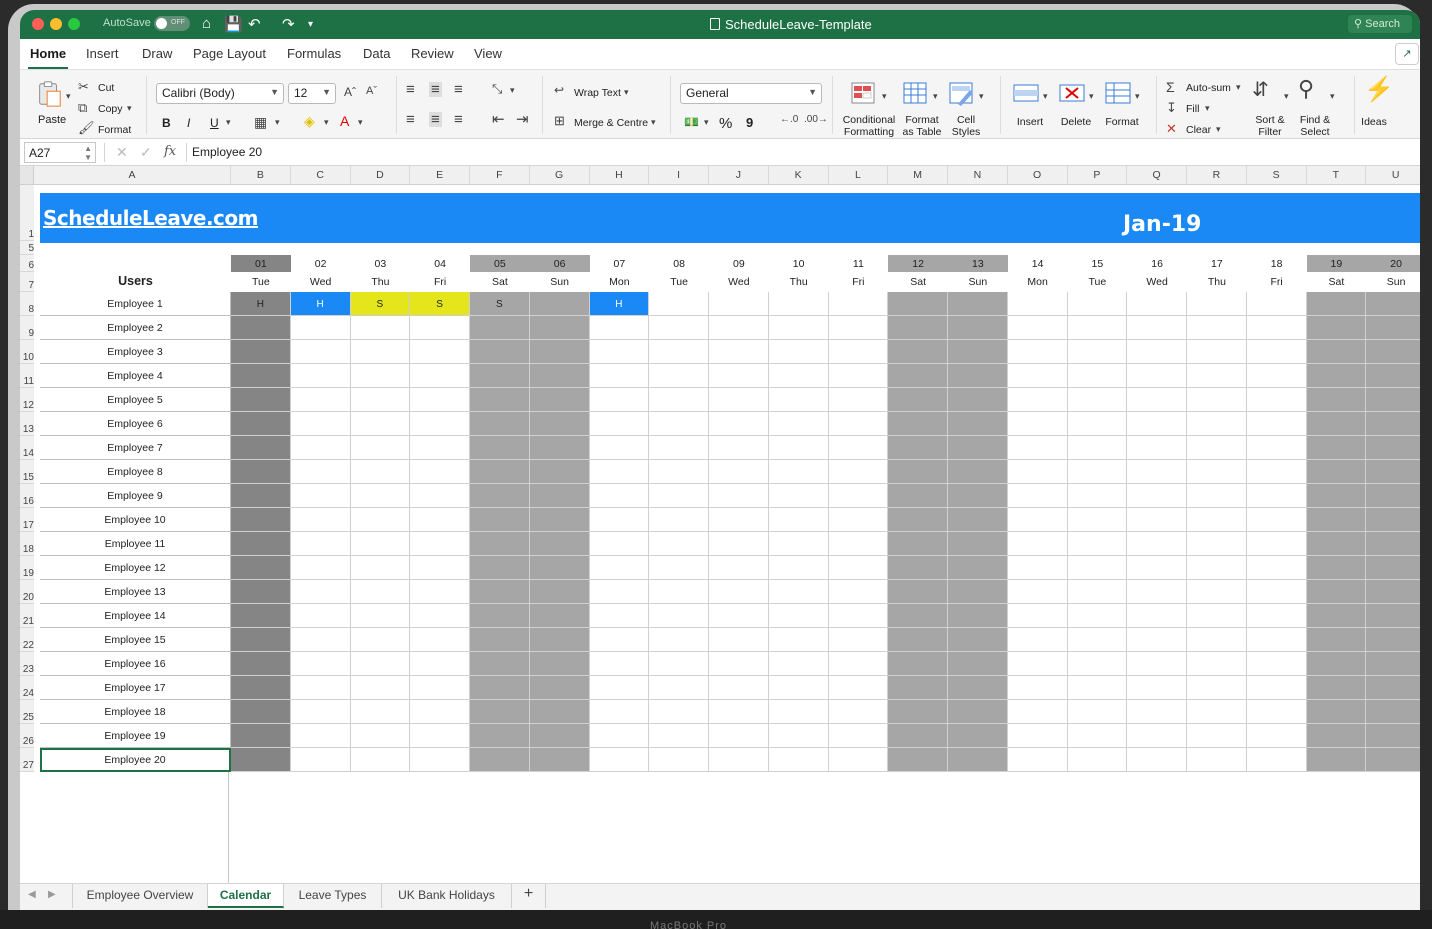 This screenshot has width=1432, height=929. Describe the element at coordinates (27, 640) in the screenshot. I see `row-header-22: 22` at that location.